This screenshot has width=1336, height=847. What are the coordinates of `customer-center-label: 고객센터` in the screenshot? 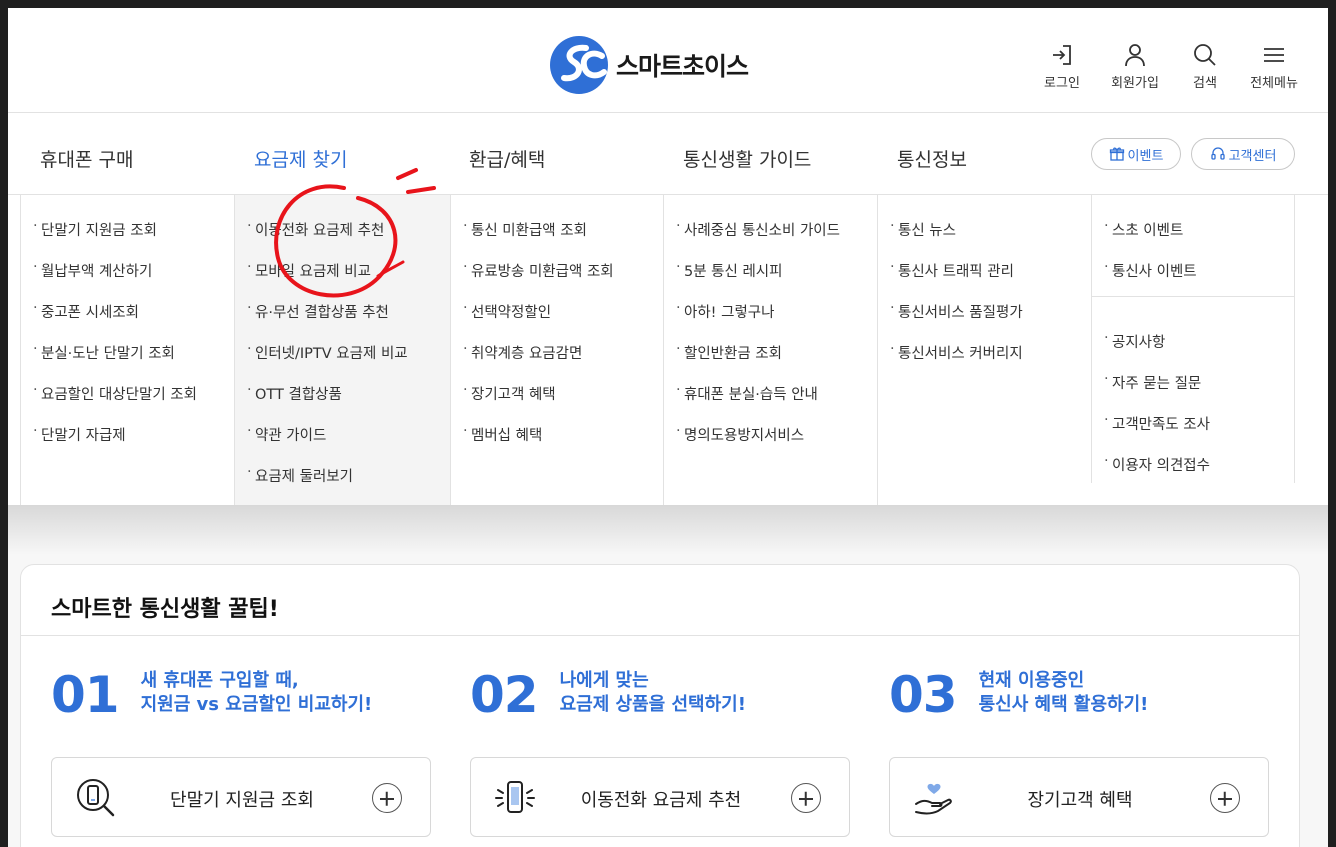 It's located at (1252, 156).